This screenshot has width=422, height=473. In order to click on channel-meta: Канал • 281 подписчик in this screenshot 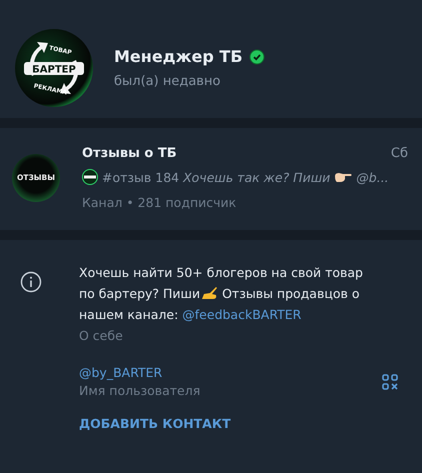, I will do `click(160, 202)`.